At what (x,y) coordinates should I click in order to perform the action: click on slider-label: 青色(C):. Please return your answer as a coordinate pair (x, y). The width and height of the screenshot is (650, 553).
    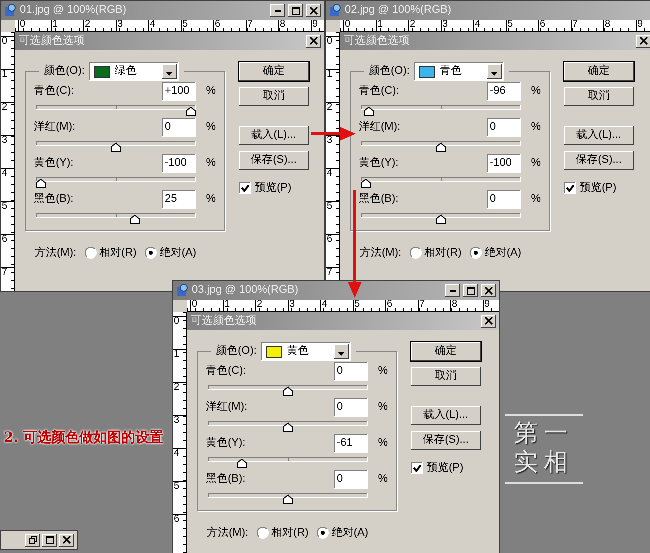
    Looking at the image, I should click on (379, 91).